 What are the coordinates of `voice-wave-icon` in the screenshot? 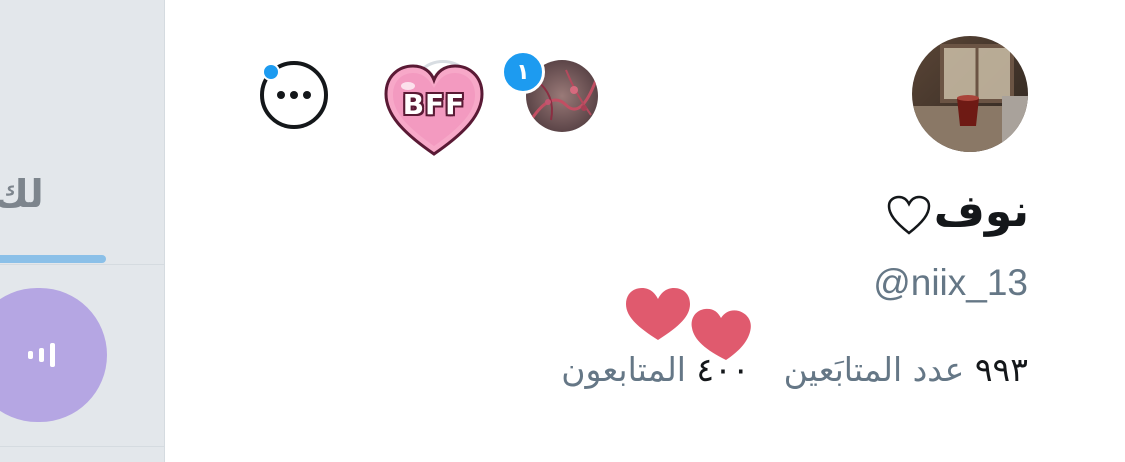 It's located at (41, 355).